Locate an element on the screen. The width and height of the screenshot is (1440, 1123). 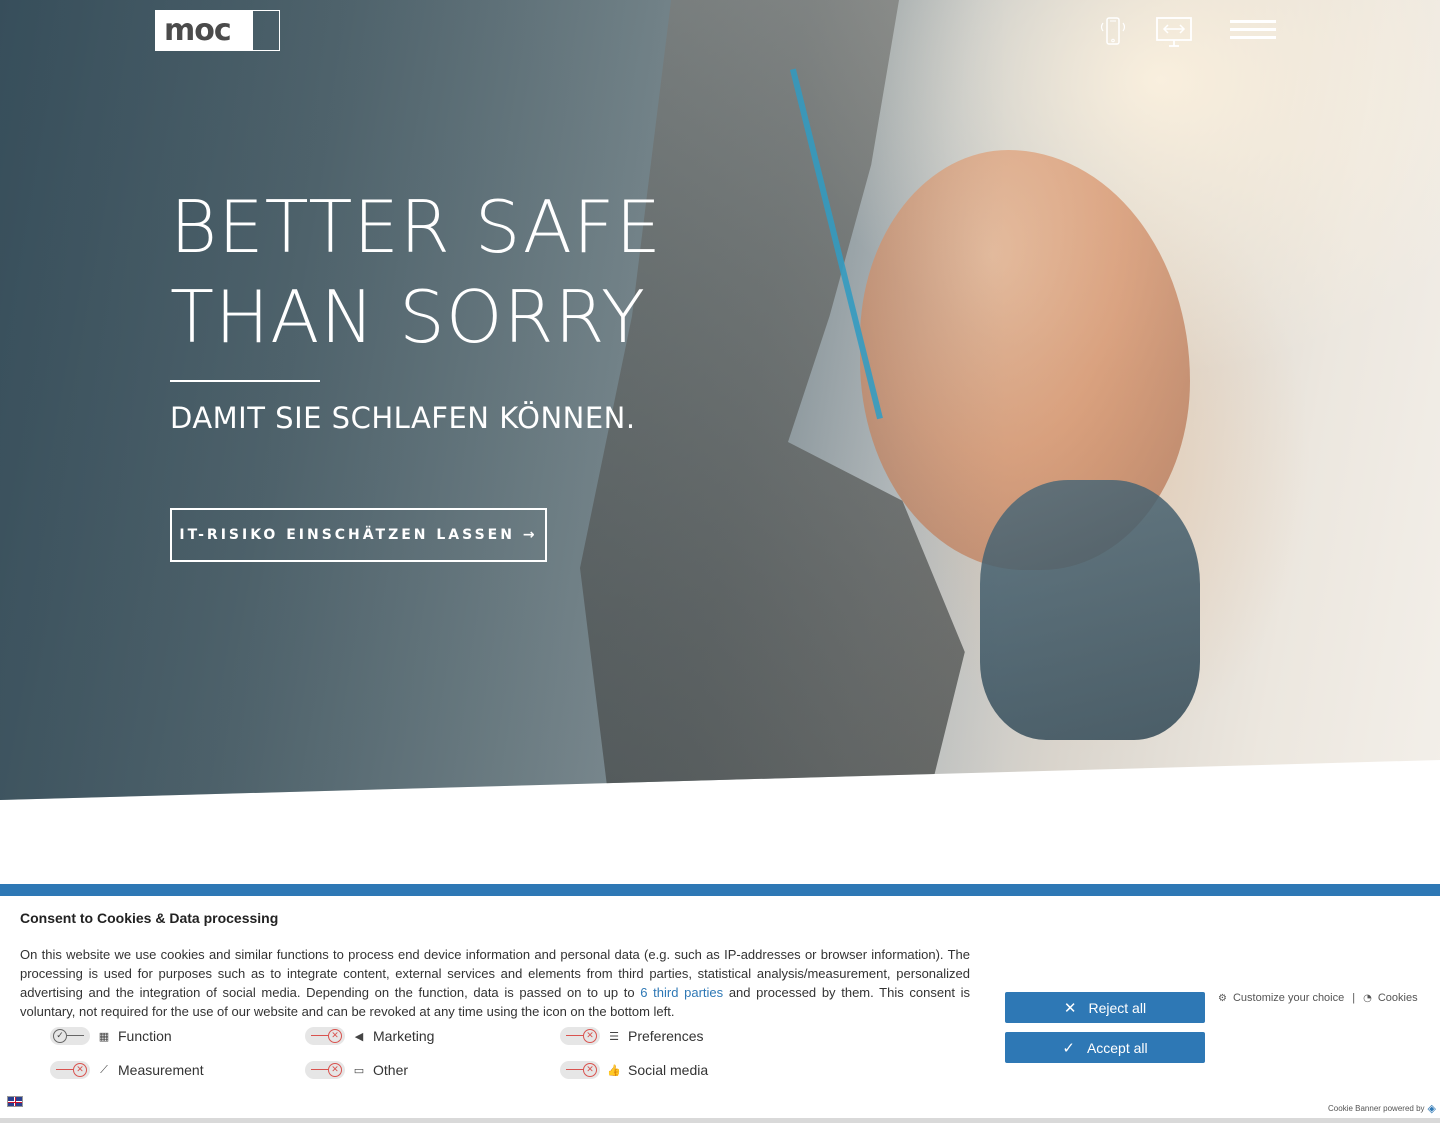
social-media-toggle: ✕ is located at coordinates (580, 1070).